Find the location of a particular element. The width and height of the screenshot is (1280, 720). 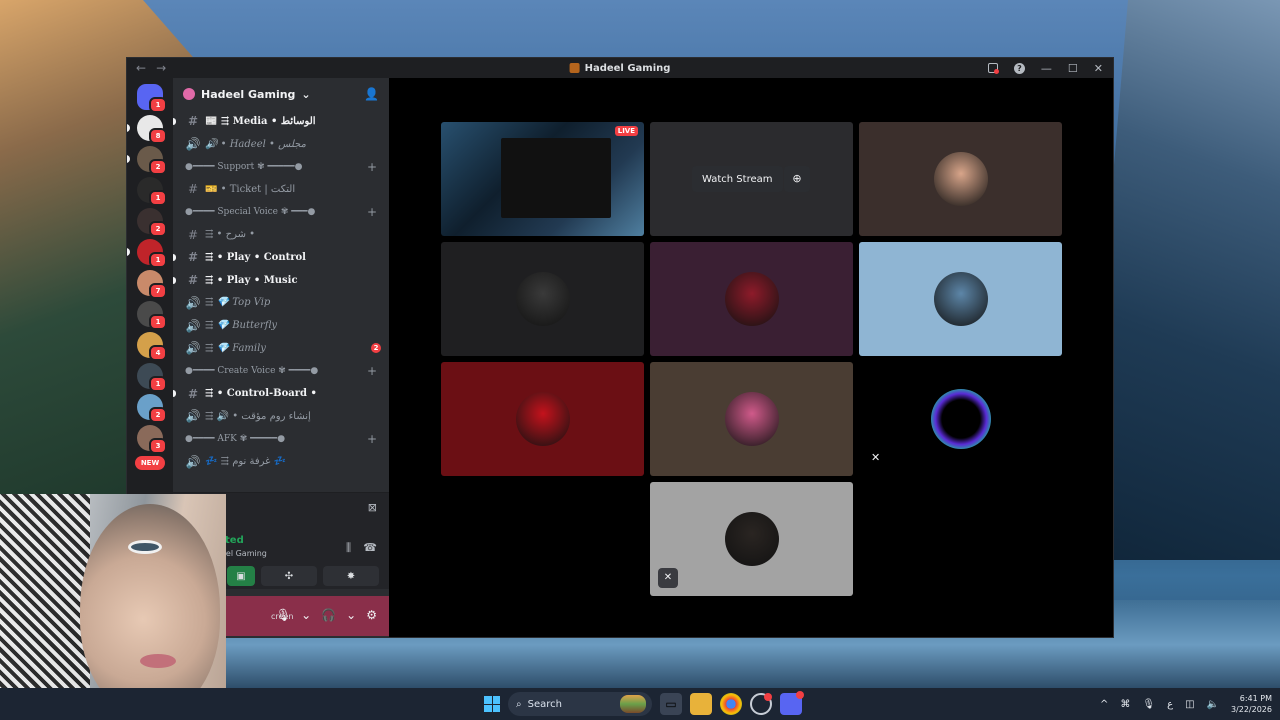

network-icon: ⌘ is located at coordinates (1125, 704).